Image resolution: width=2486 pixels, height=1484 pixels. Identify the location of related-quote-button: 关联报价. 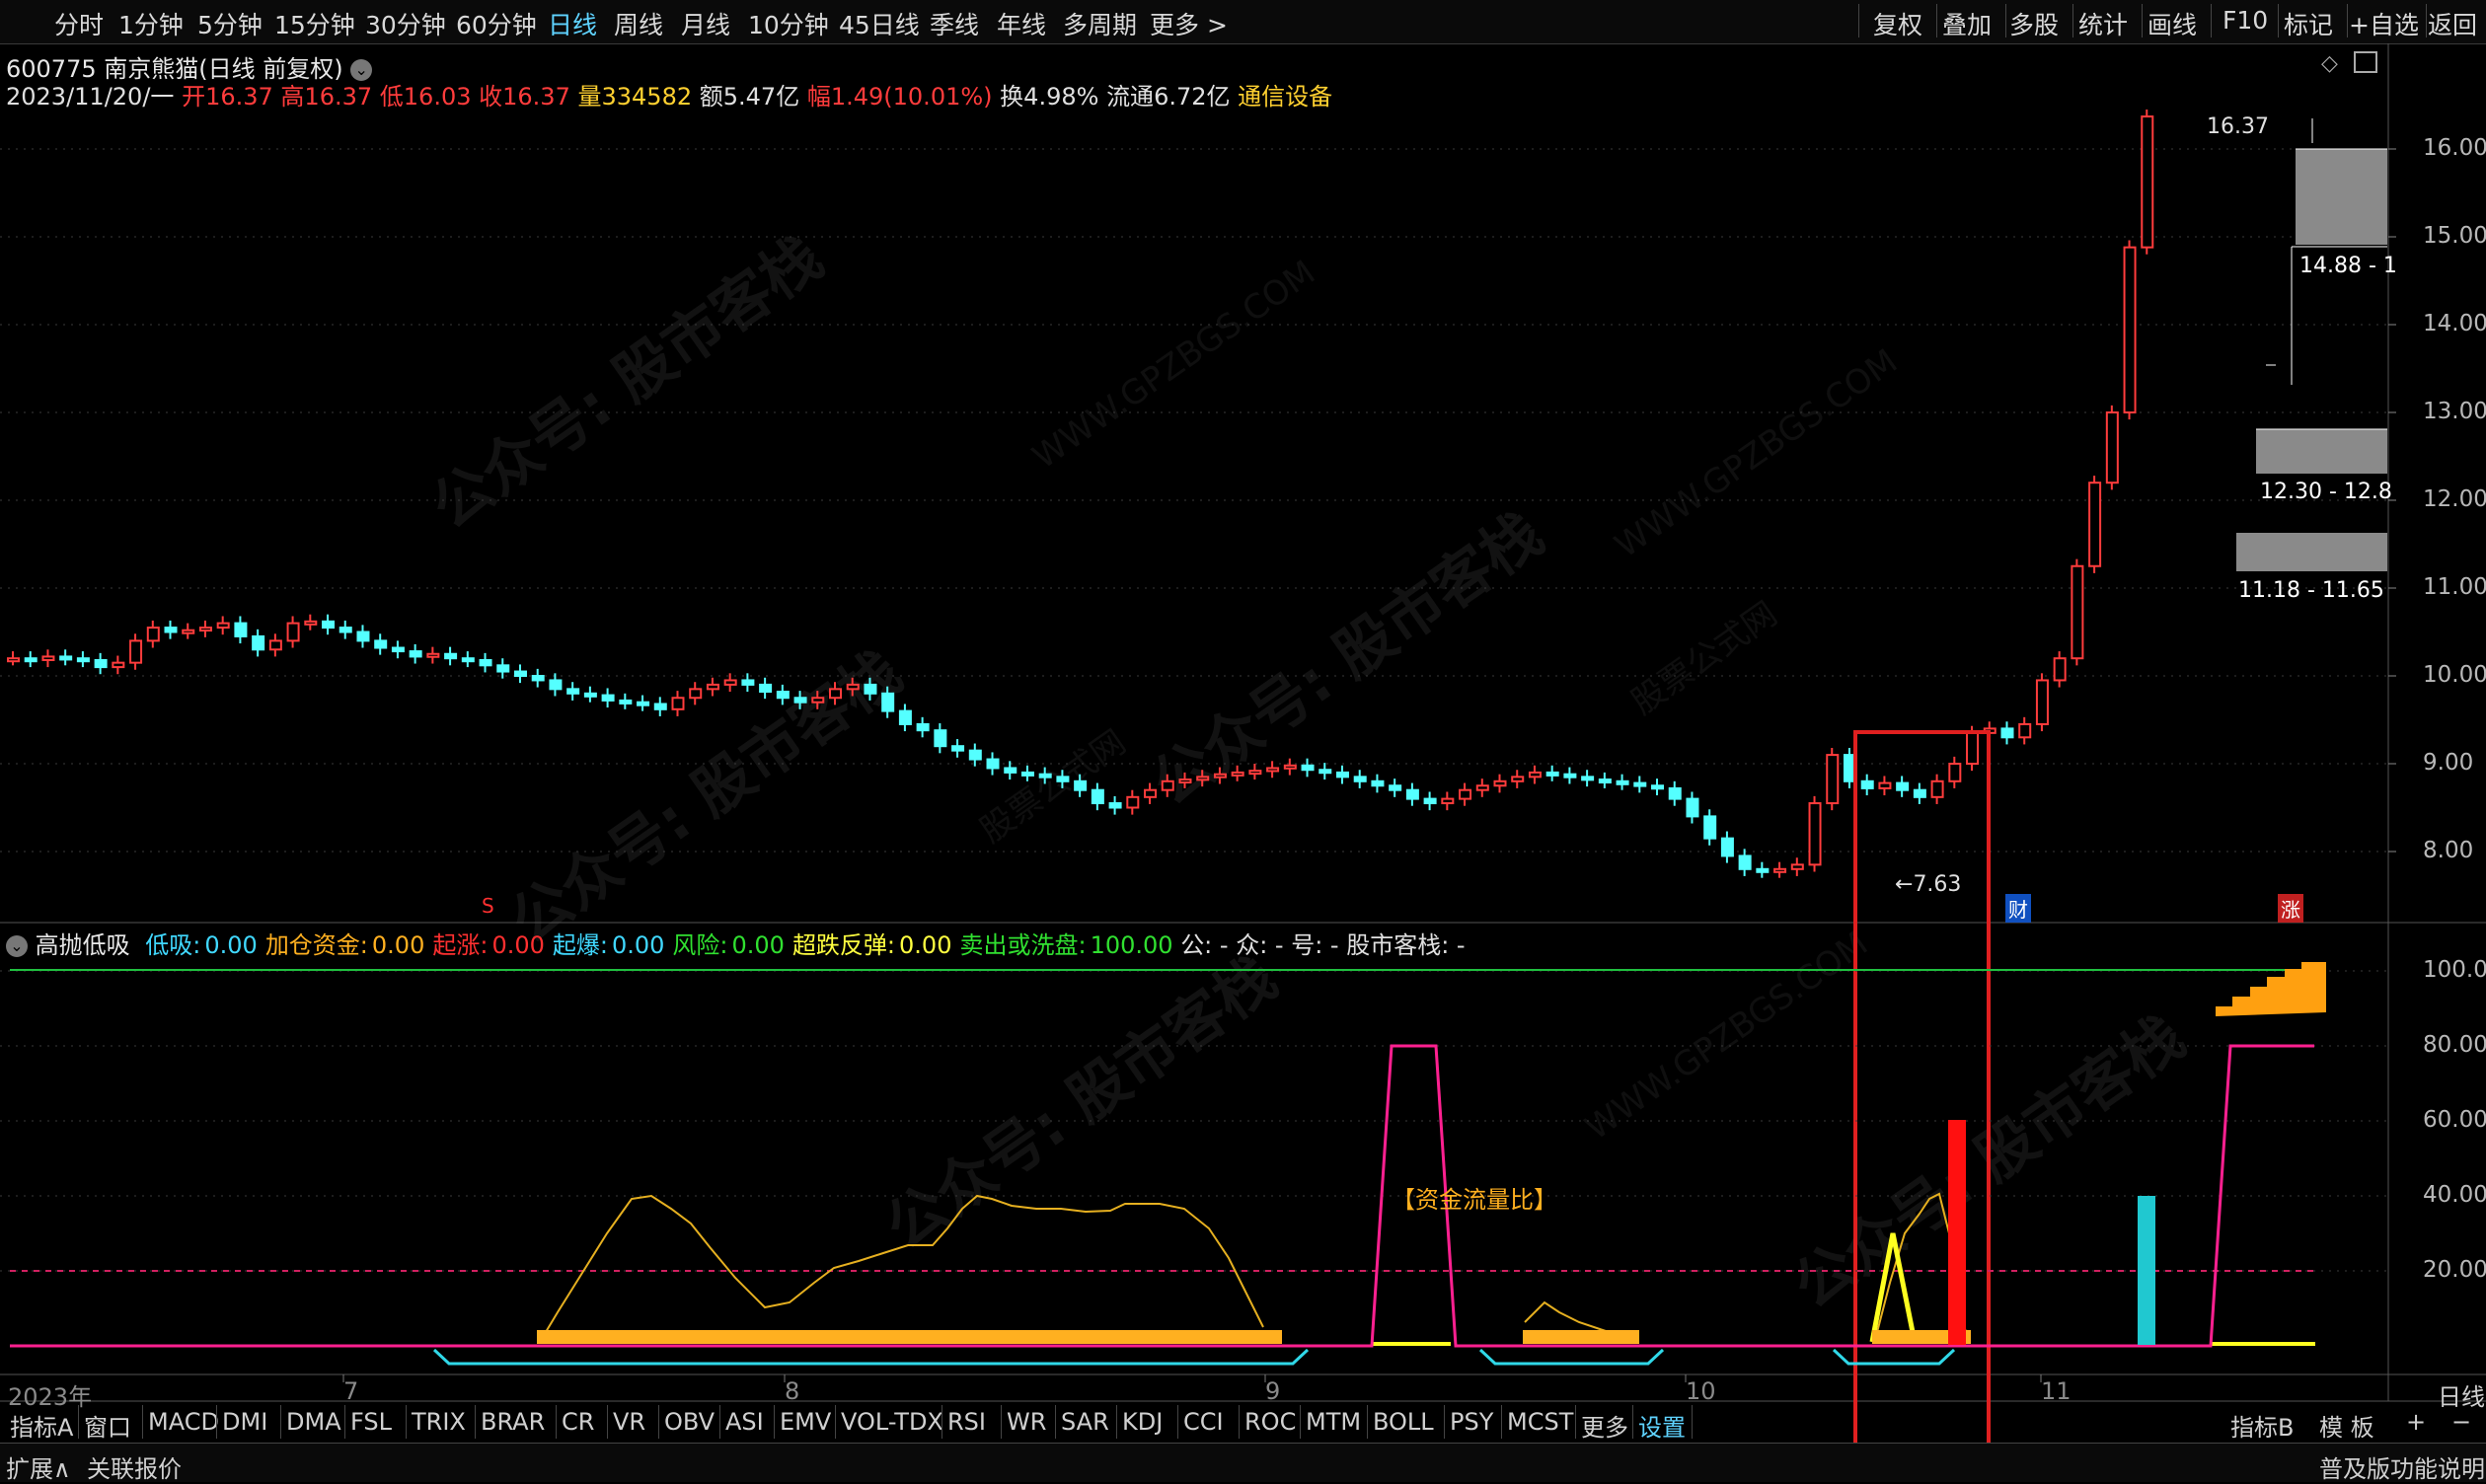
(134, 1466).